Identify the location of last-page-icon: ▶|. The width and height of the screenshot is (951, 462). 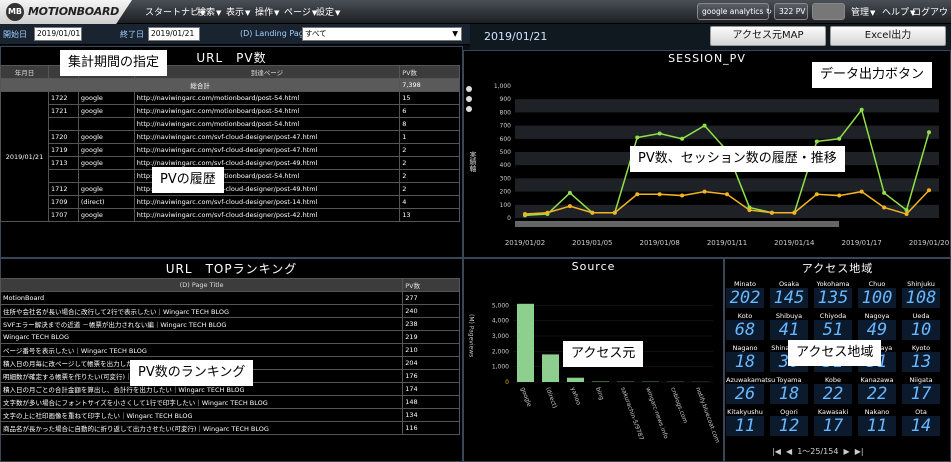
(859, 451).